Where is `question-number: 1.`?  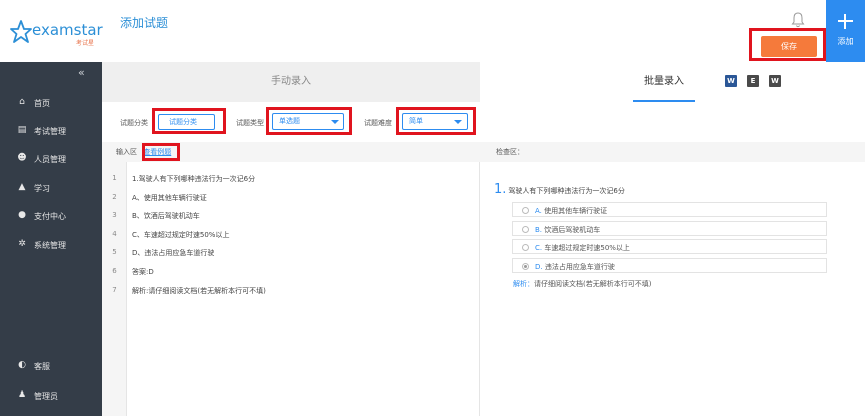
question-number: 1. is located at coordinates (500, 189).